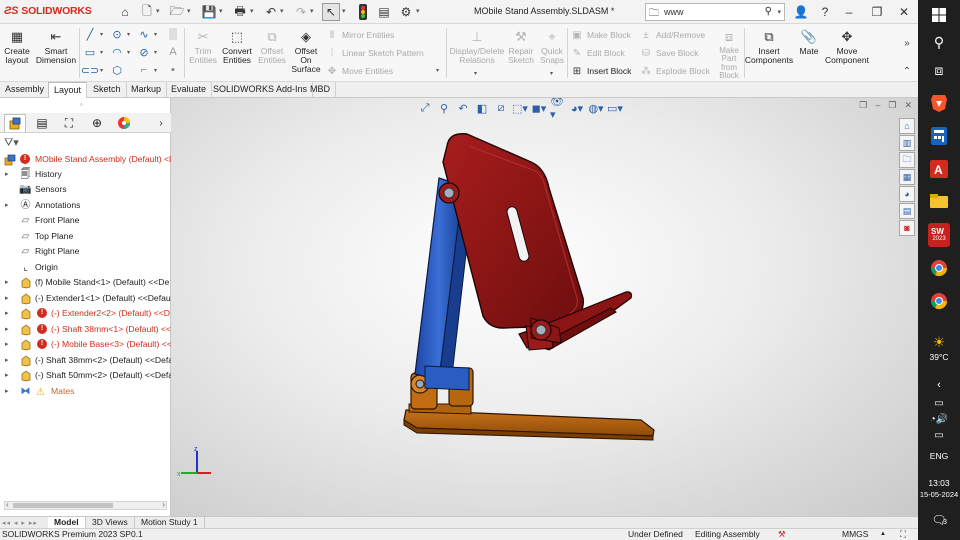 This screenshot has width=960, height=540. I want to click on tree-item-mates: ▸ ⧓ ⚠ Mates, so click(85, 391).